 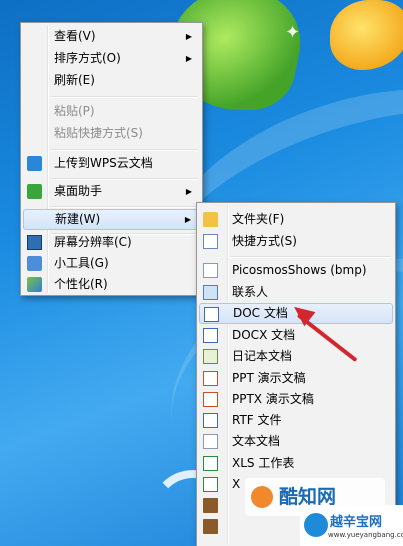 I want to click on watermark-url: www.yueyangbang.com, so click(x=365, y=535).